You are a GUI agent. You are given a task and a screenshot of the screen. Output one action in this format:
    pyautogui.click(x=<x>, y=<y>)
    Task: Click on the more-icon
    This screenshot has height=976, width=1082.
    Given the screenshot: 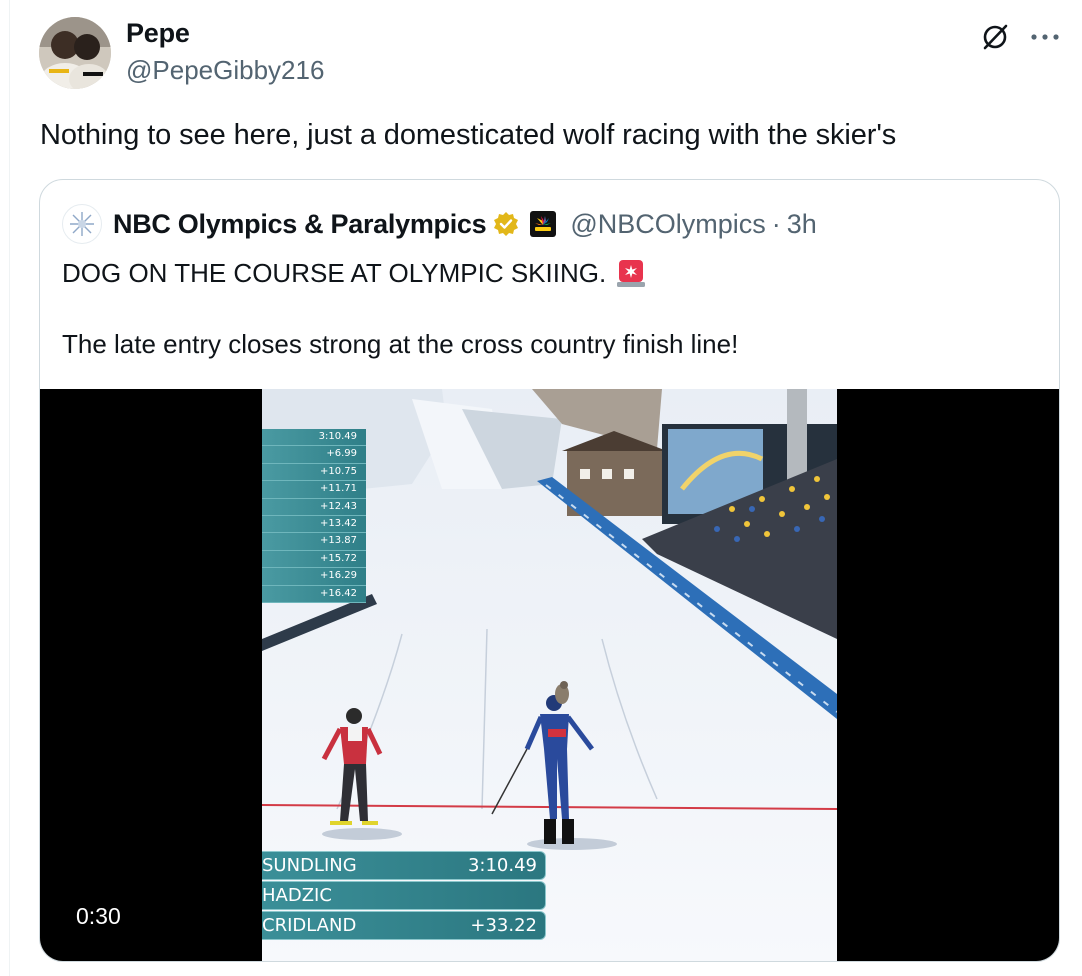 What is the action you would take?
    pyautogui.click(x=1045, y=37)
    